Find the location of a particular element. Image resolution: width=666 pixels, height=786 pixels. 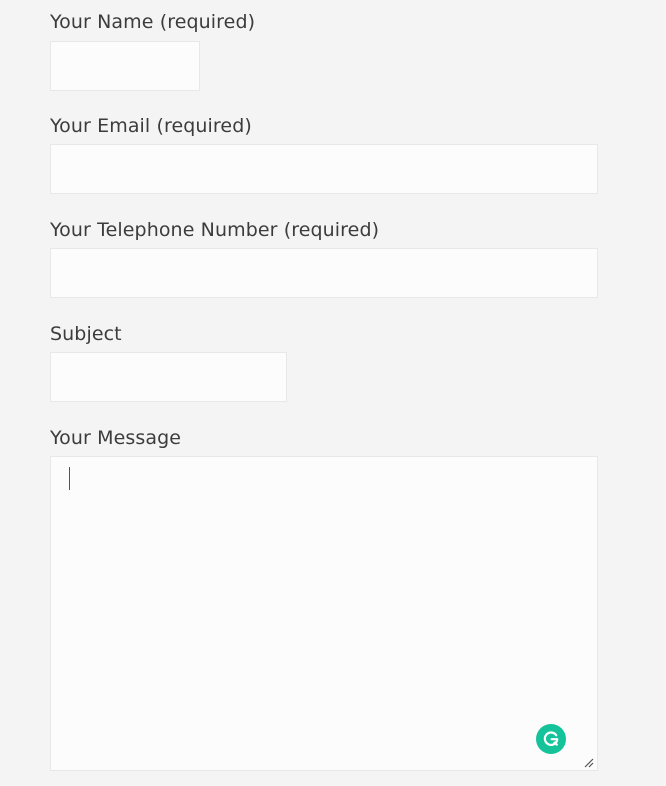

name-field is located at coordinates (125, 66).